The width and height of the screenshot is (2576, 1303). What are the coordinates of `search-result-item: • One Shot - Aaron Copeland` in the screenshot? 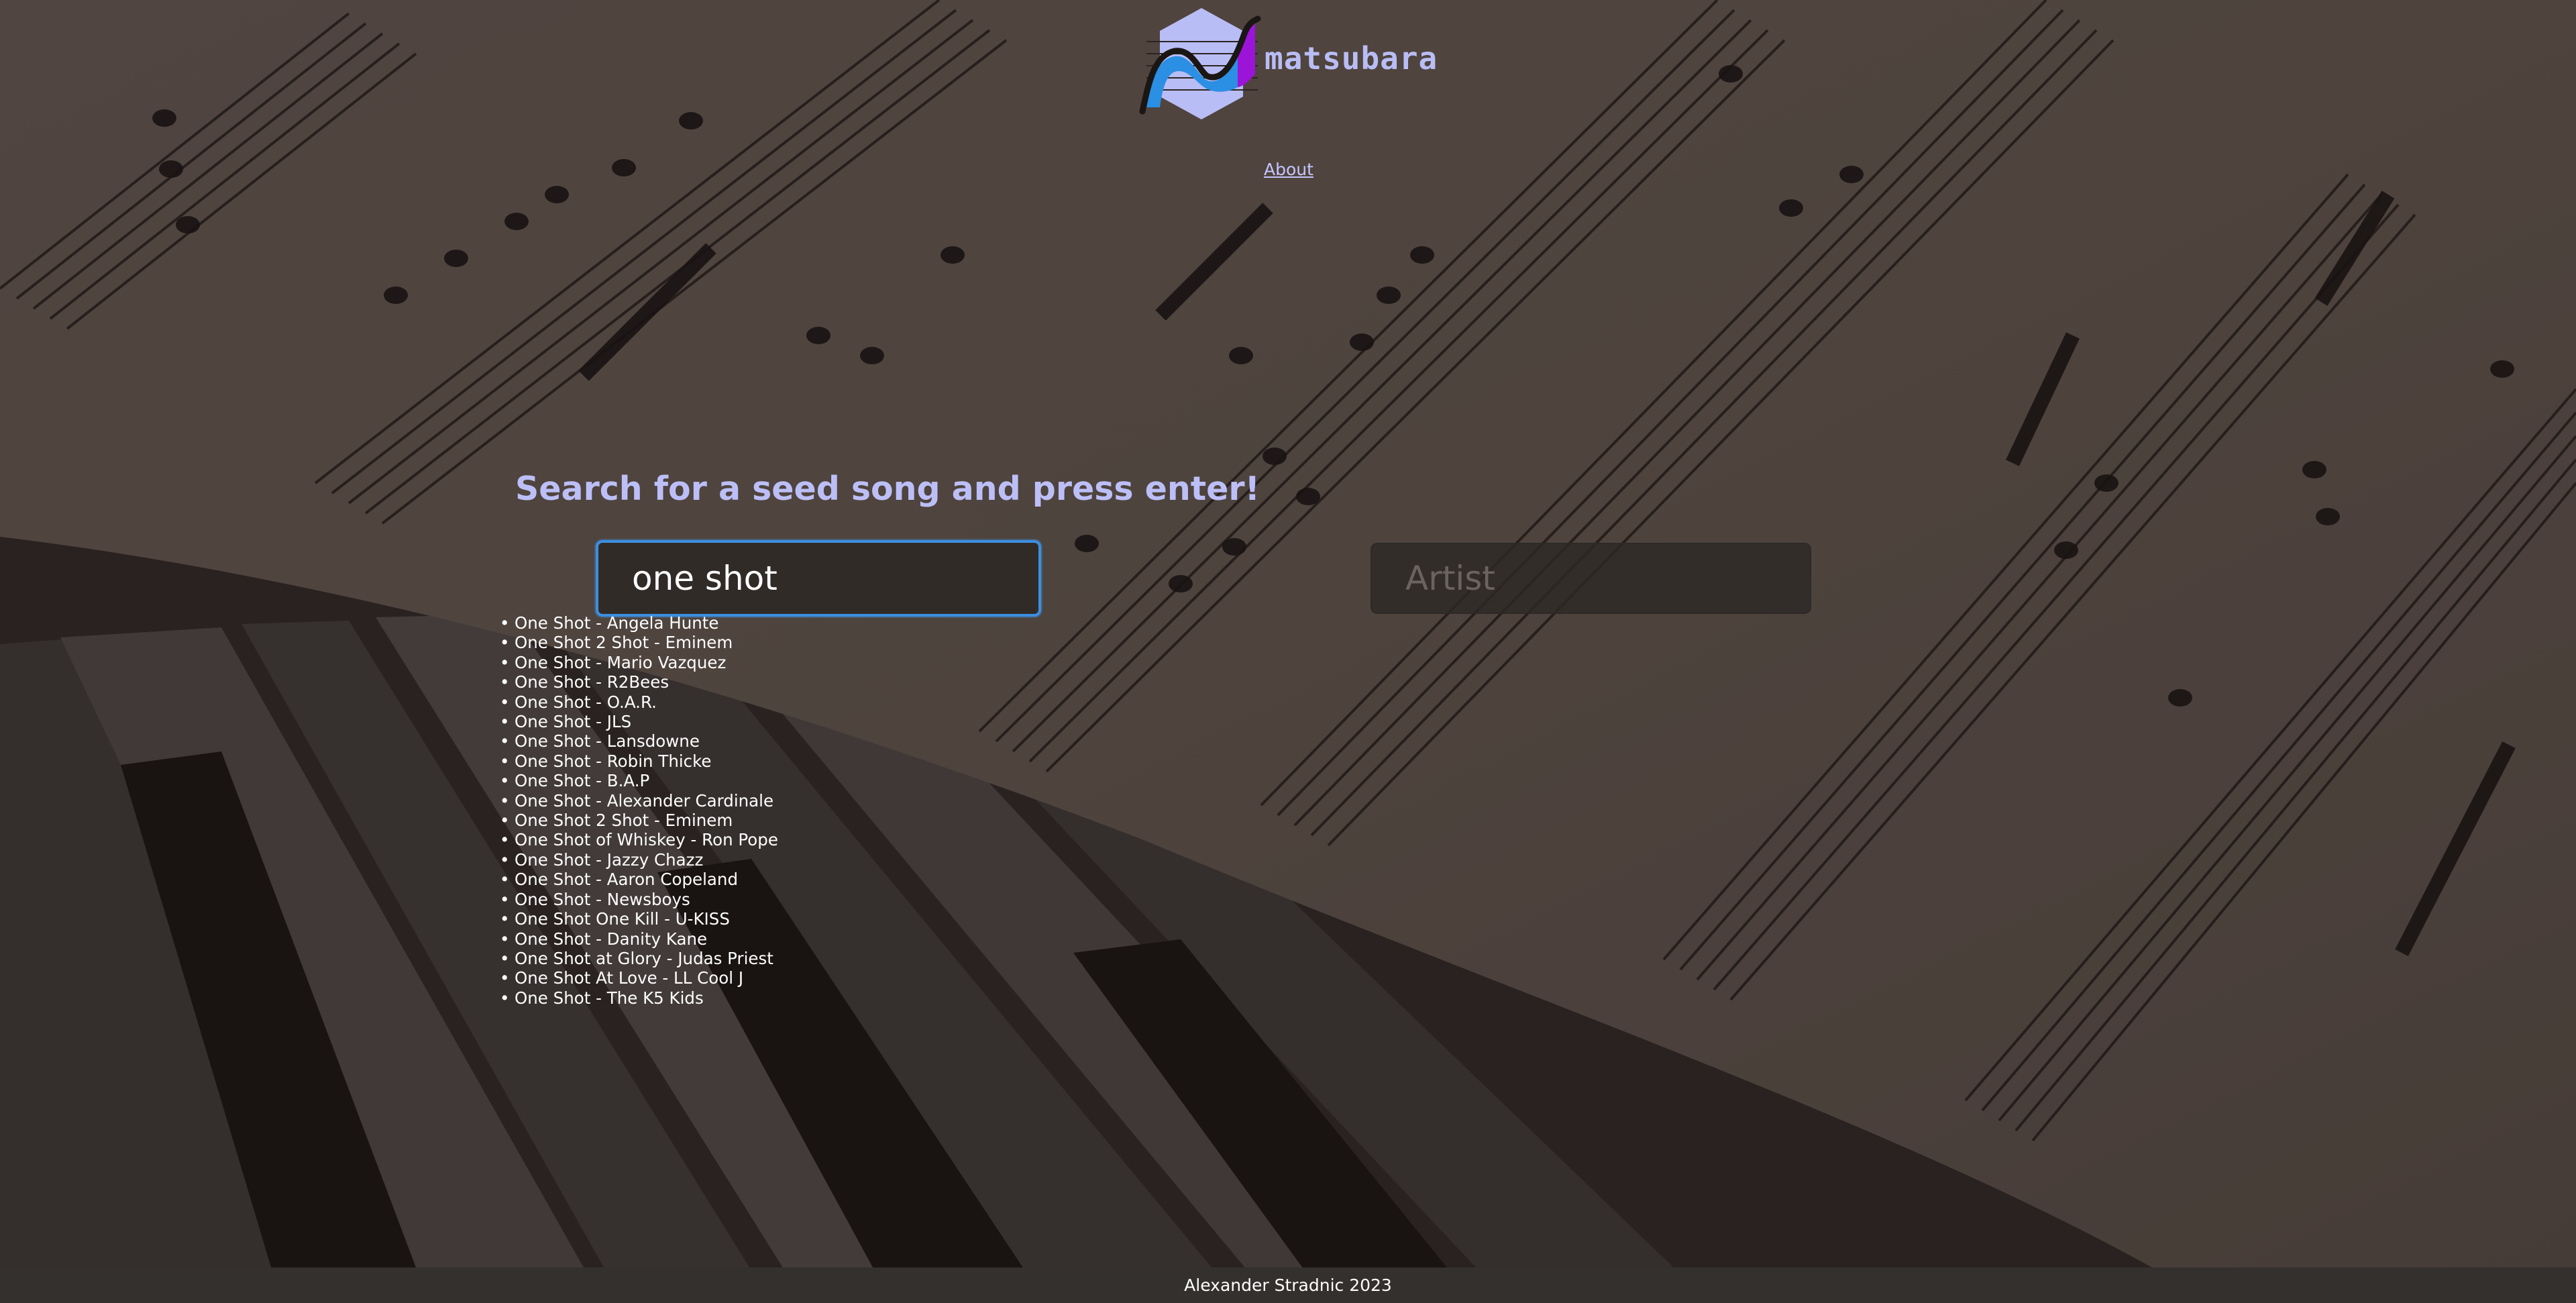 It's located at (639, 879).